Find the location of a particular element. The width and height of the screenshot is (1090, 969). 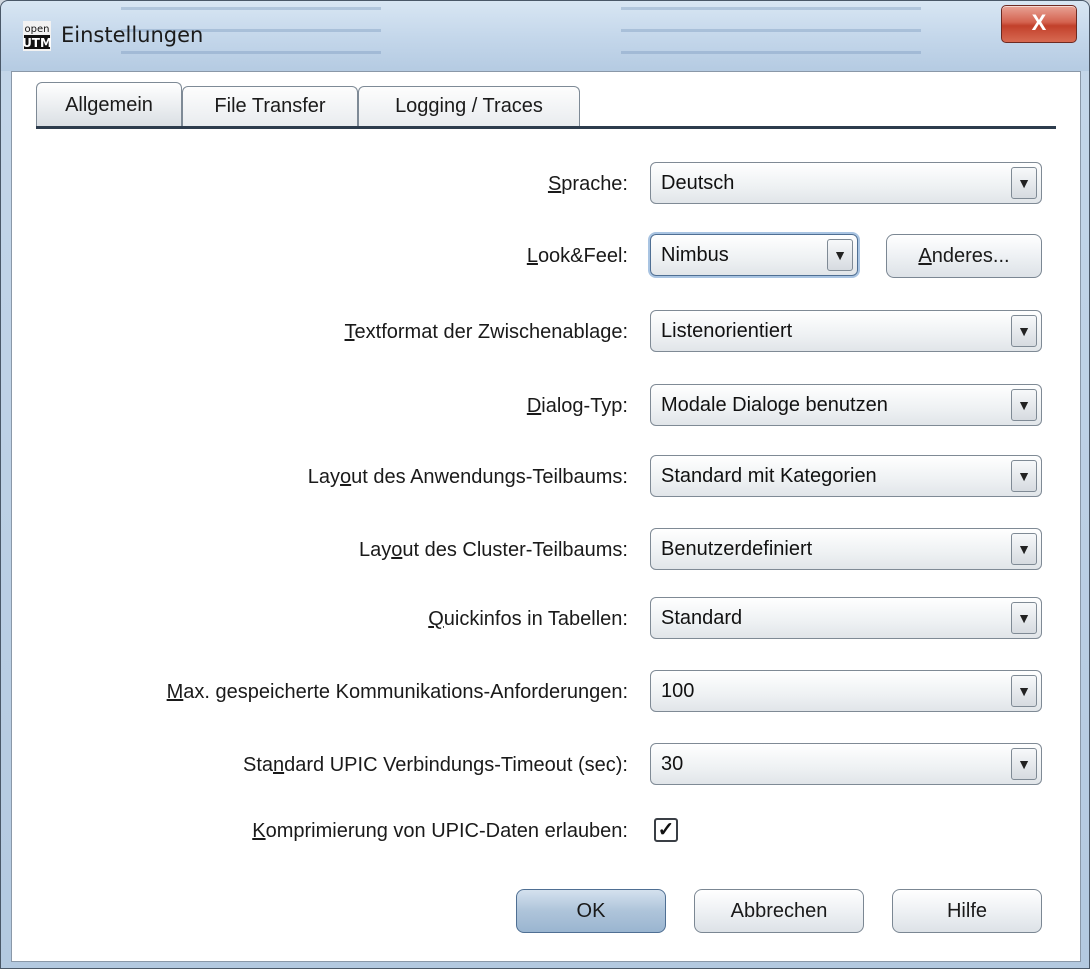

dialogtyp-dropdown: Modale Dialoge benutzen ▼ is located at coordinates (846, 405).